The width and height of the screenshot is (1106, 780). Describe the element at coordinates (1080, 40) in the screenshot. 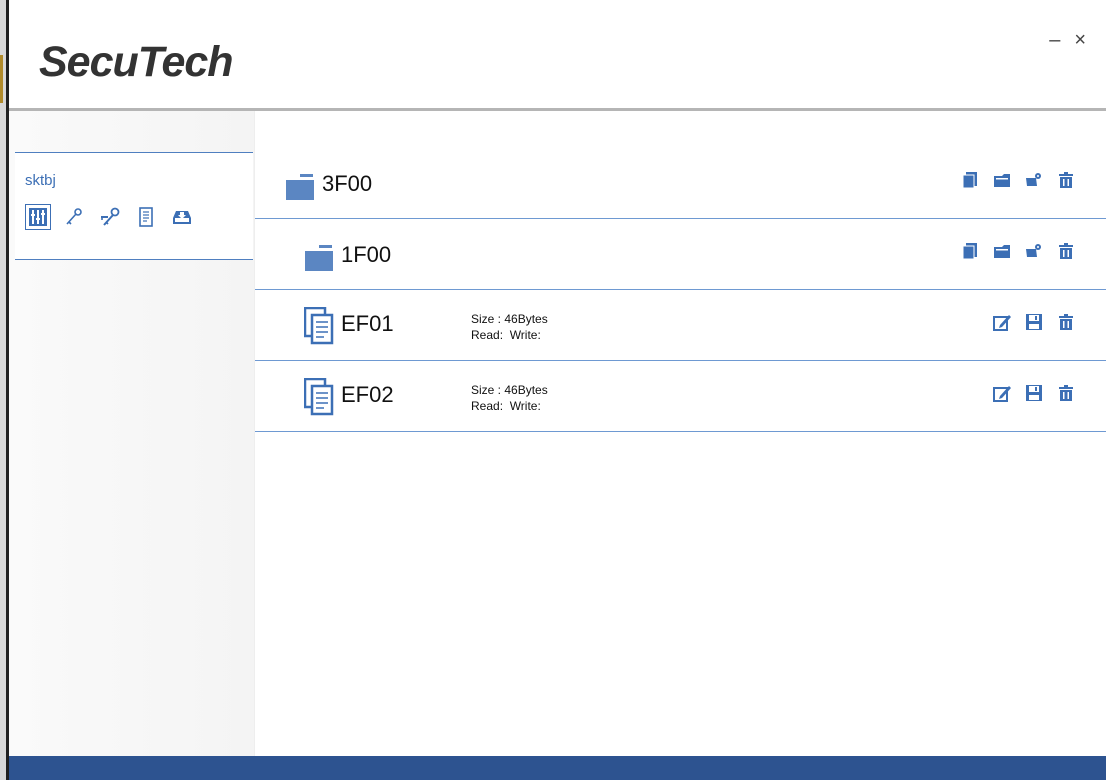

I see `close-button: ×` at that location.